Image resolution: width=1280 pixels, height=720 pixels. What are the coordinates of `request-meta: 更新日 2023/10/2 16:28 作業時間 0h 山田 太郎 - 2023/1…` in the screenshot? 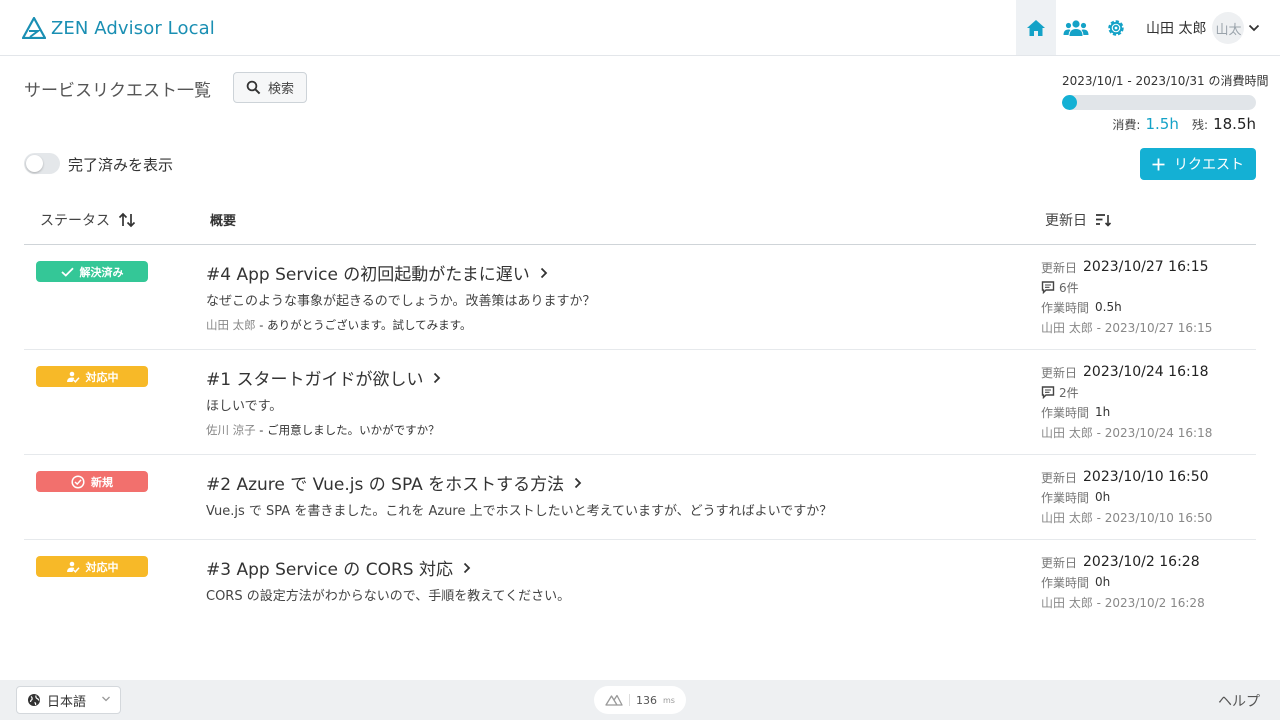 It's located at (1148, 582).